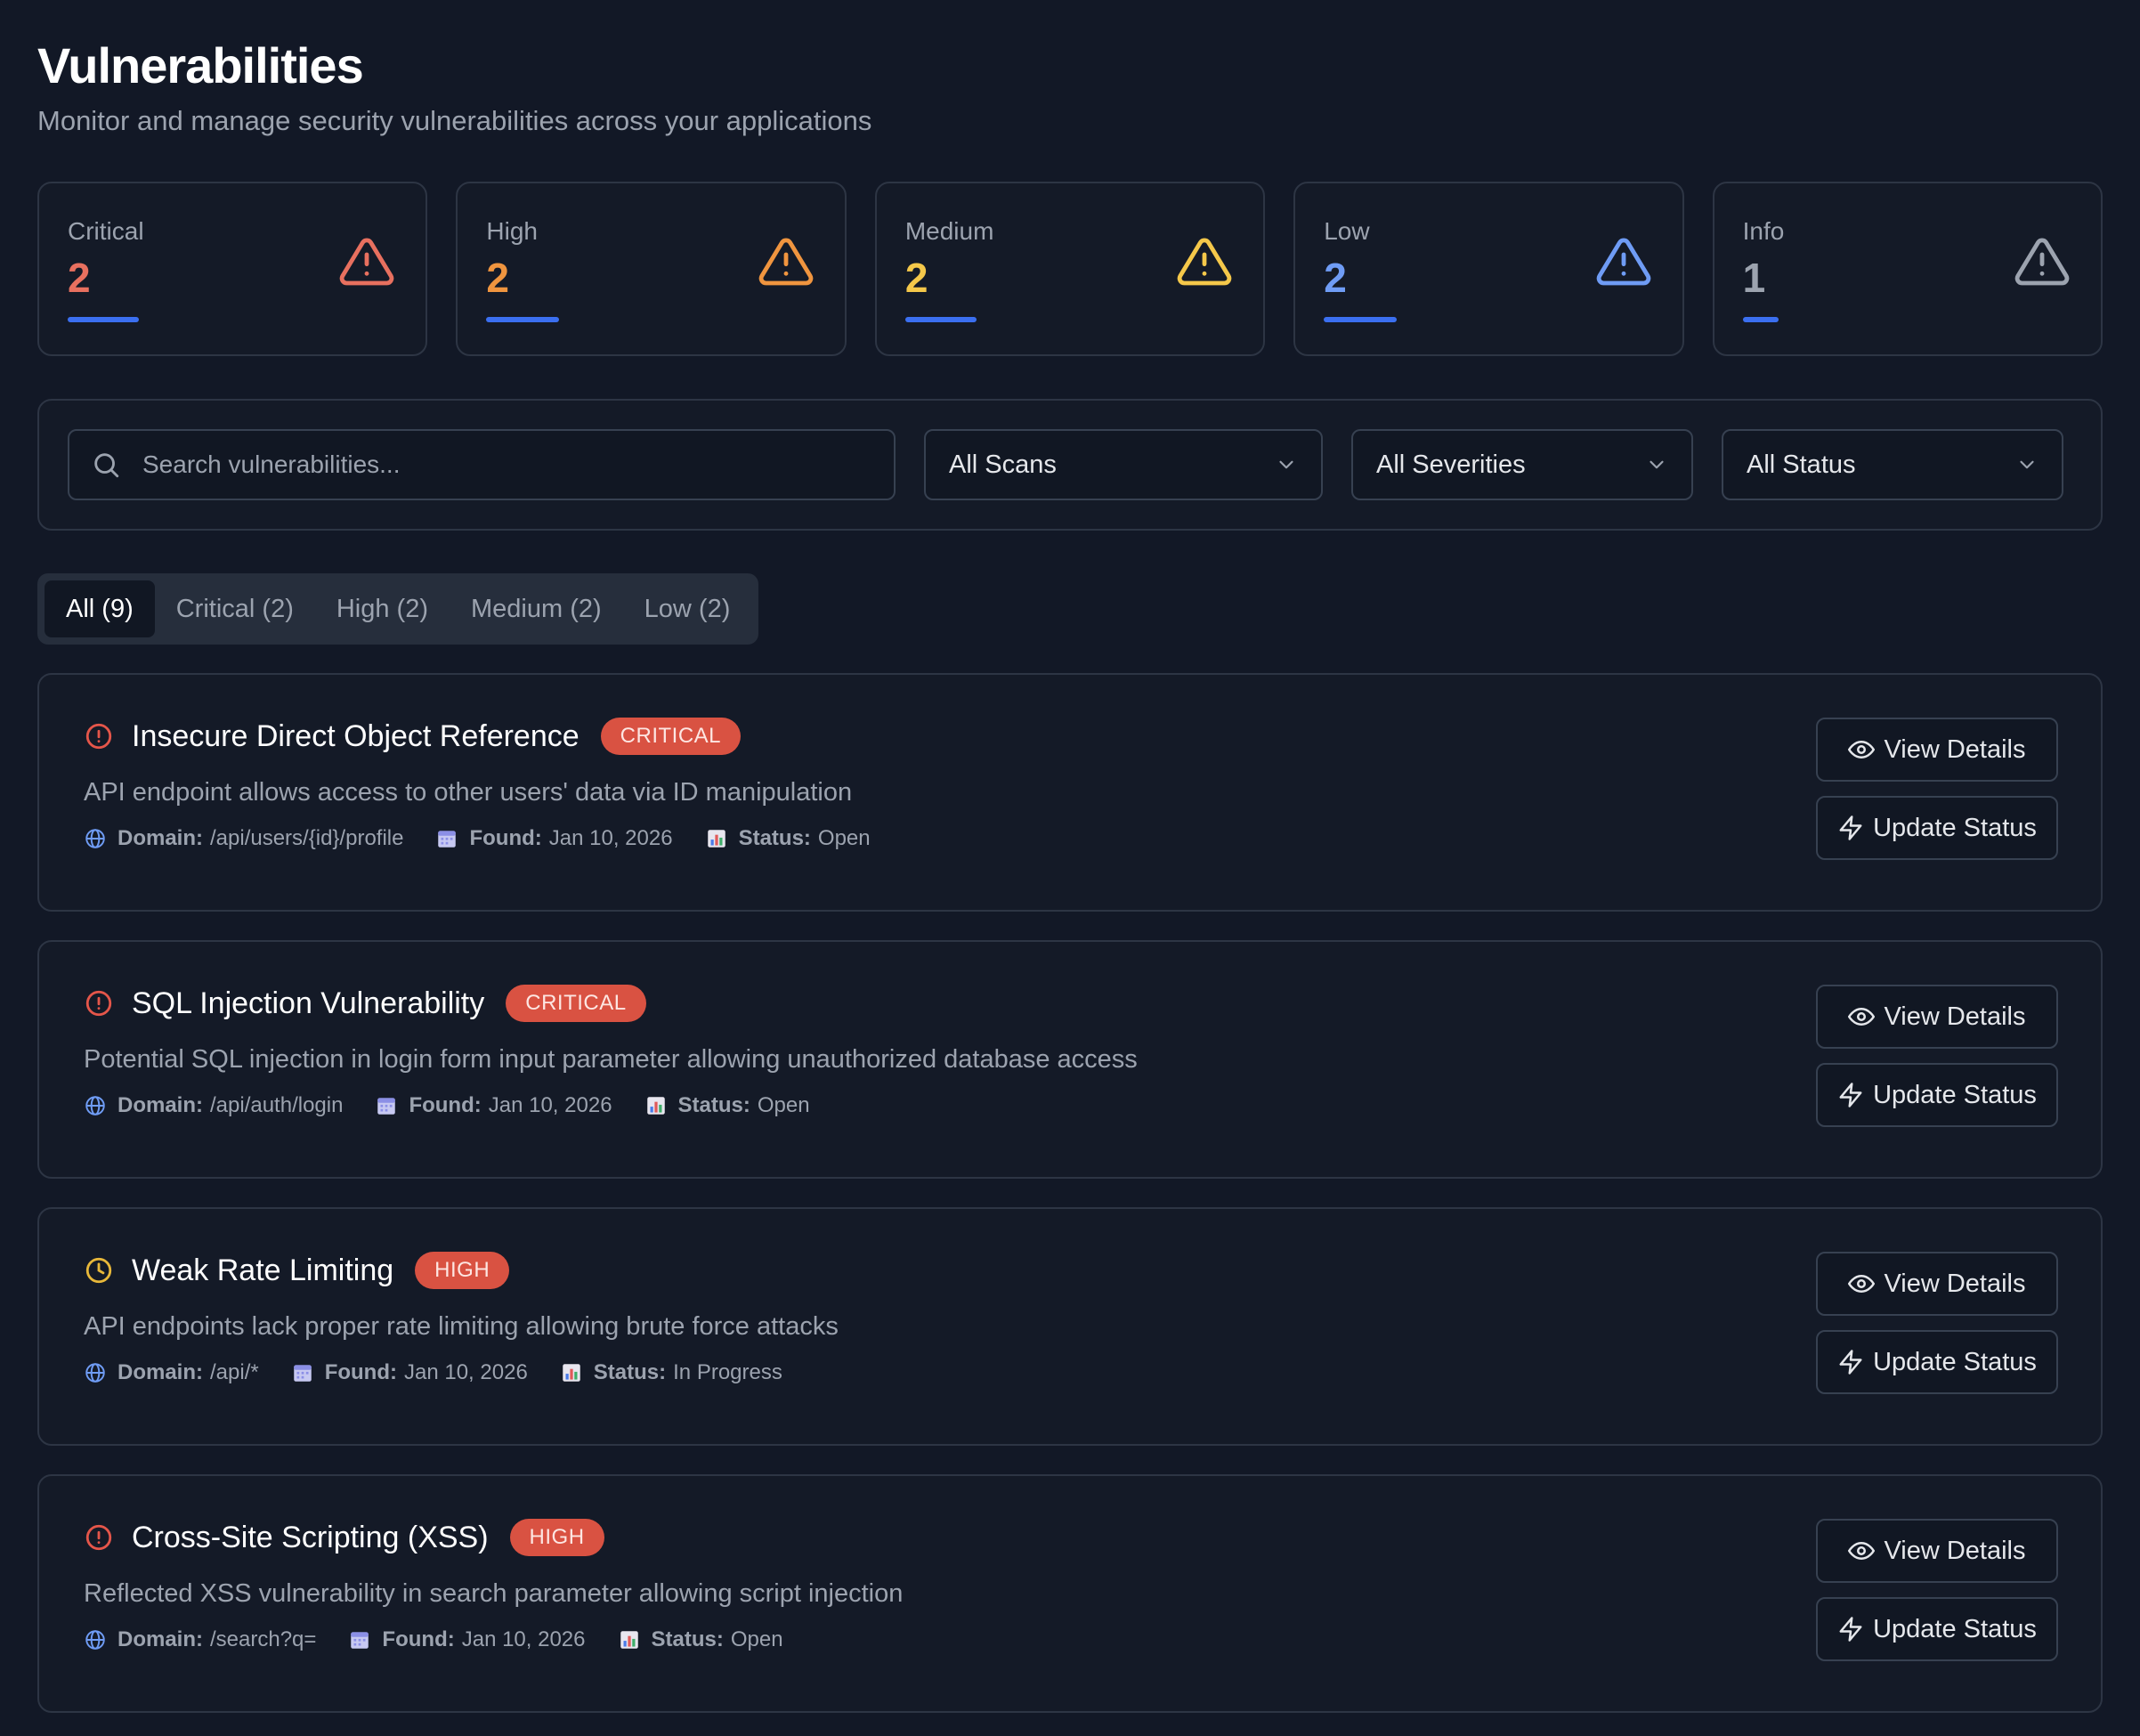  What do you see at coordinates (1488, 269) in the screenshot?
I see `stat-card-low: Low 2` at bounding box center [1488, 269].